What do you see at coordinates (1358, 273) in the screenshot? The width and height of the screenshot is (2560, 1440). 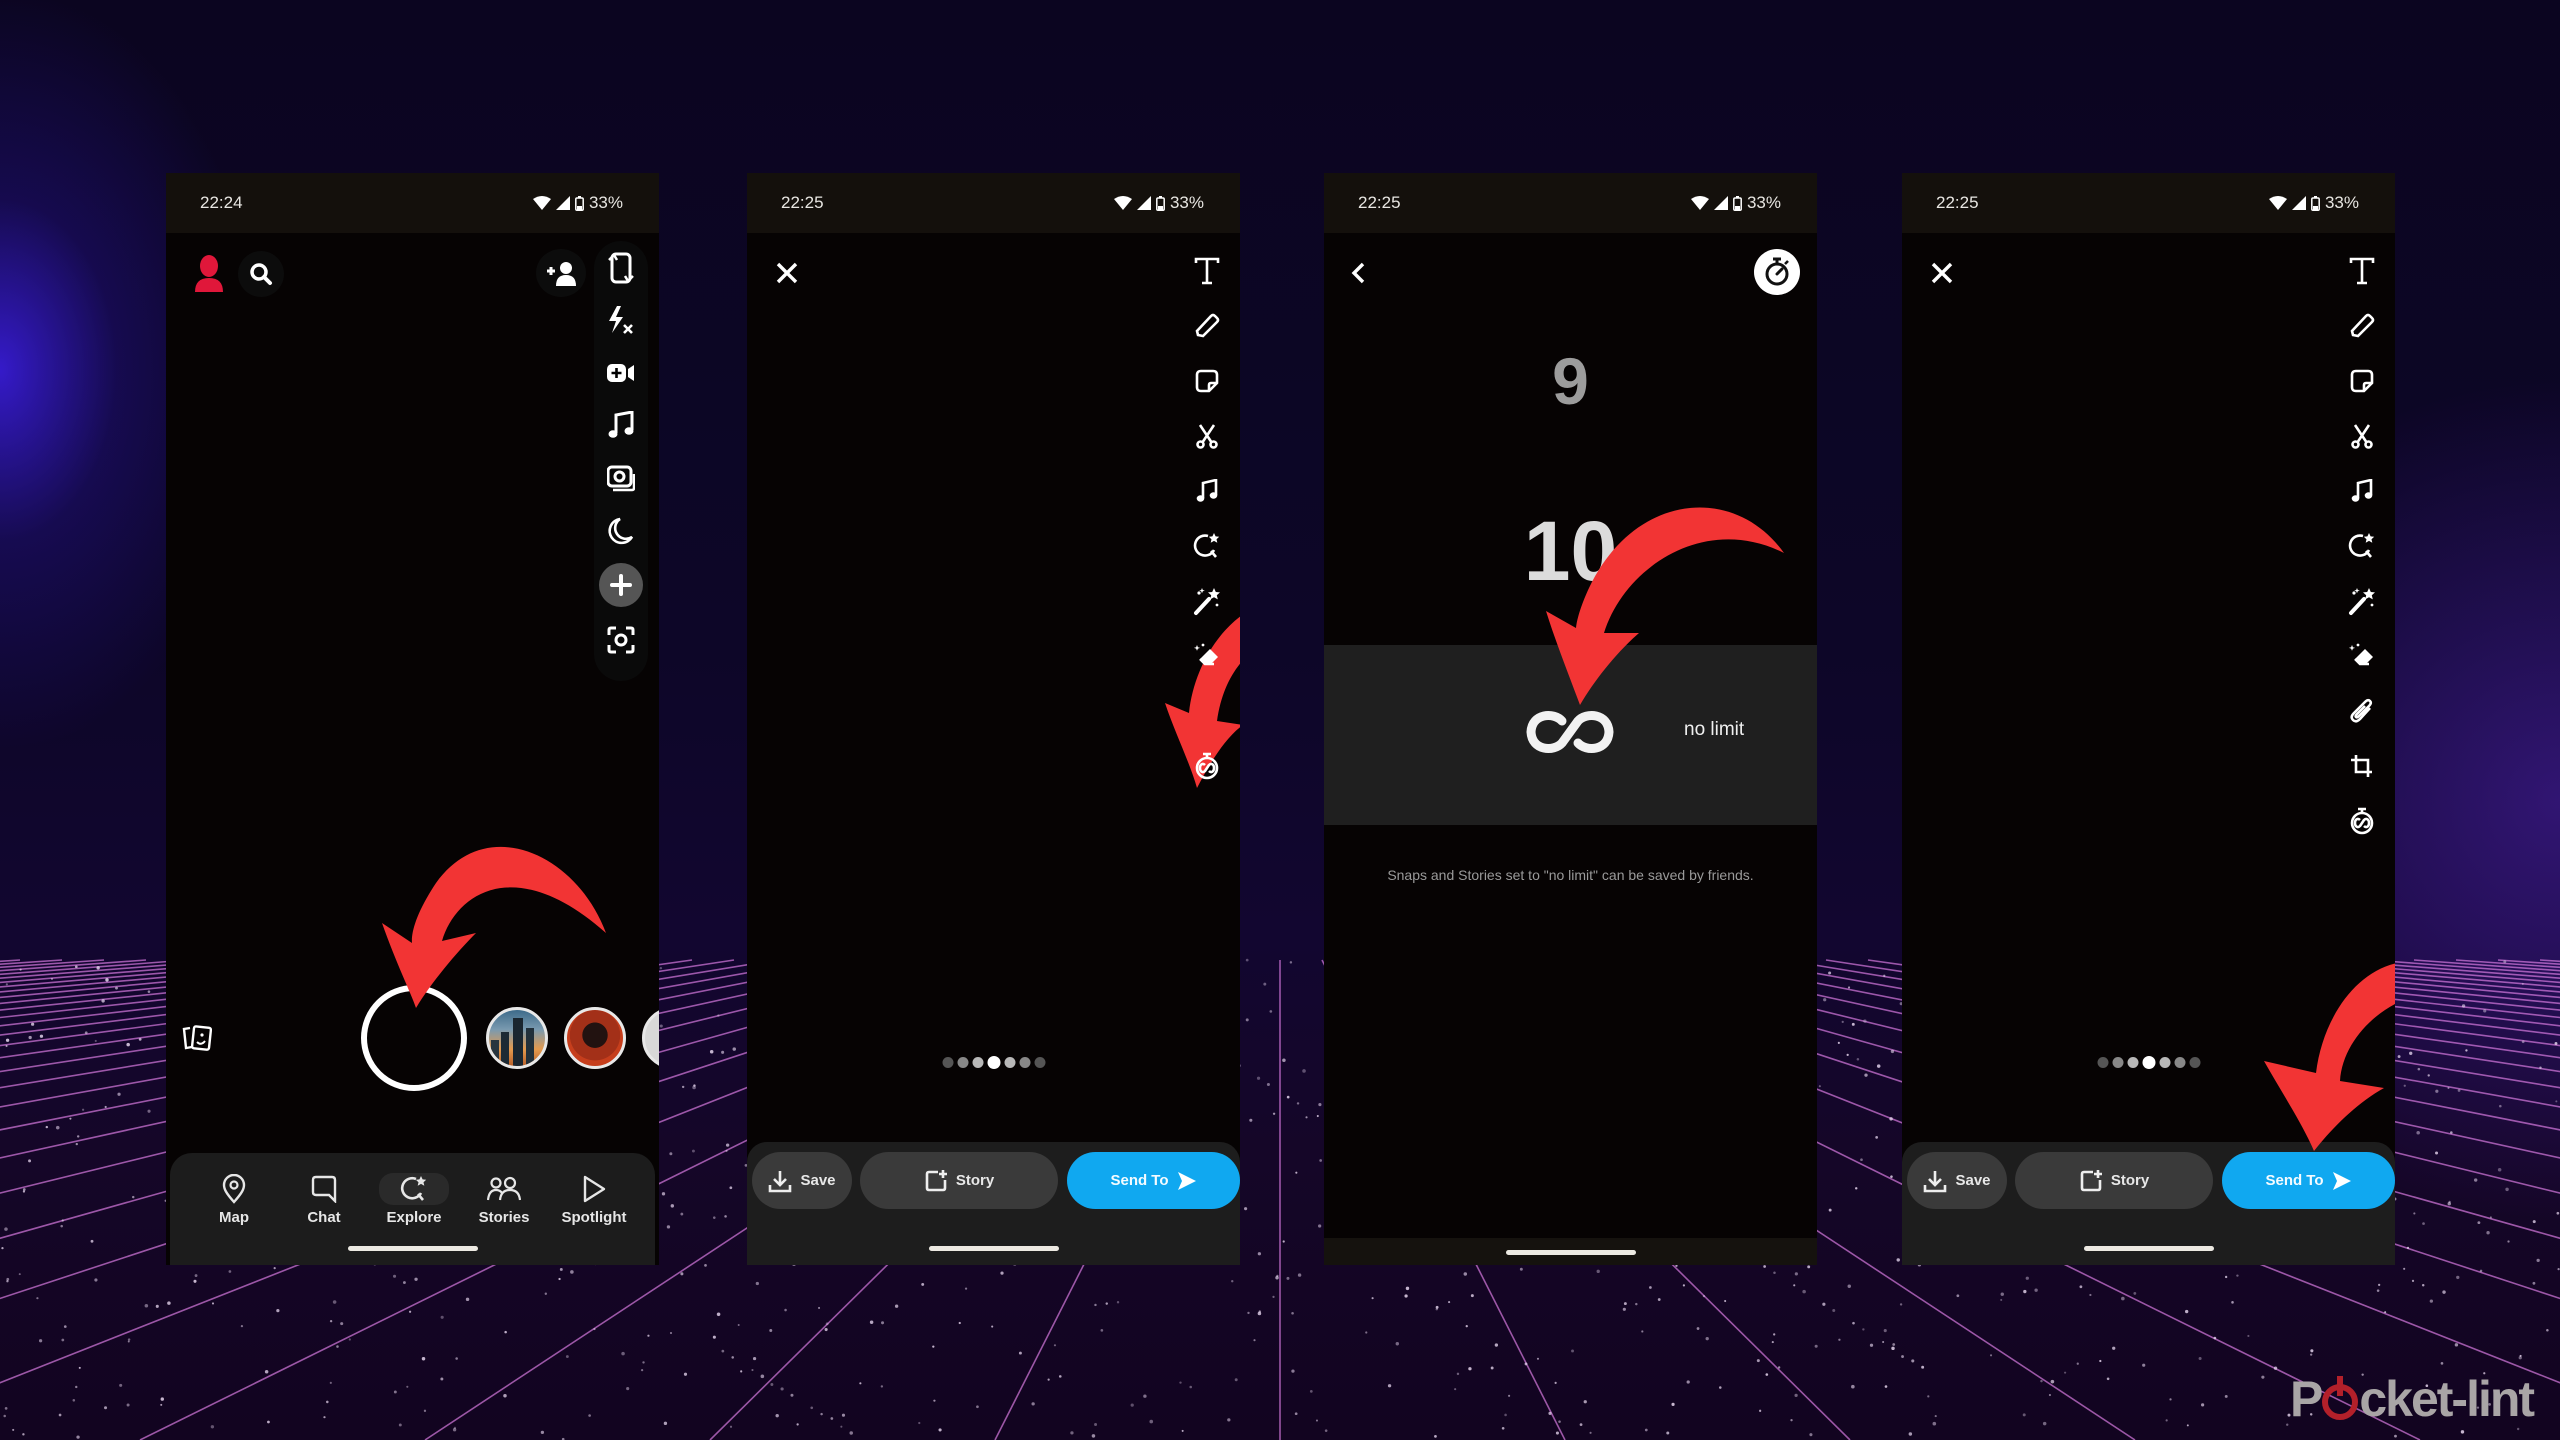 I see `back-button` at bounding box center [1358, 273].